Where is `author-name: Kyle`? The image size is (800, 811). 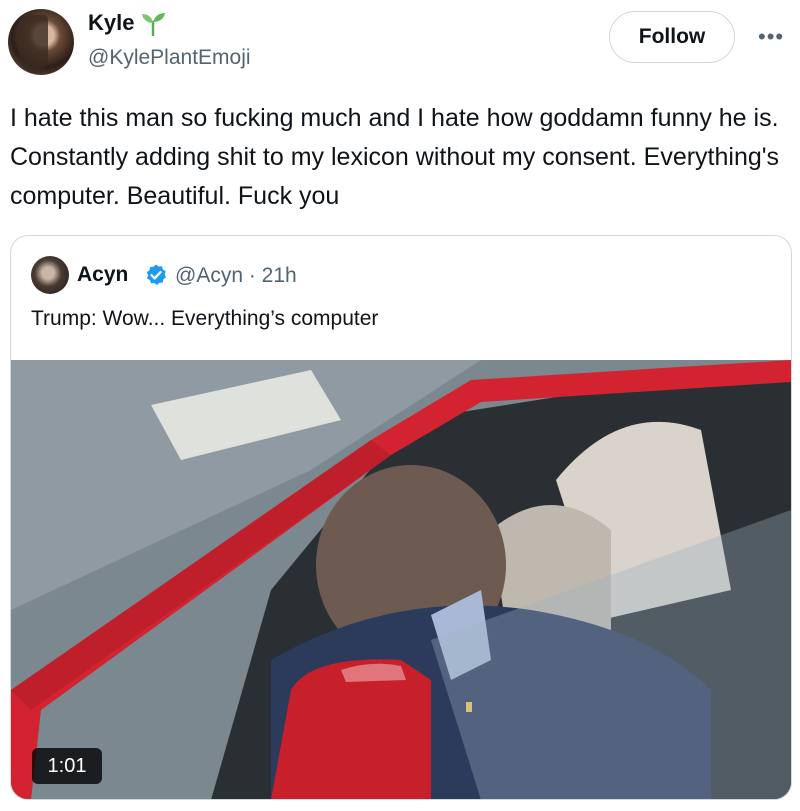 author-name: Kyle is located at coordinates (127, 23).